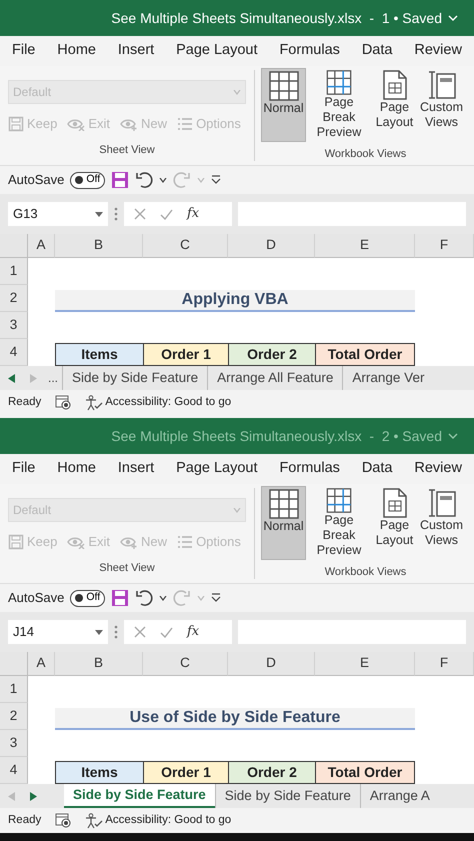 This screenshot has height=841, width=474. What do you see at coordinates (283, 504) in the screenshot?
I see `grid-icon` at bounding box center [283, 504].